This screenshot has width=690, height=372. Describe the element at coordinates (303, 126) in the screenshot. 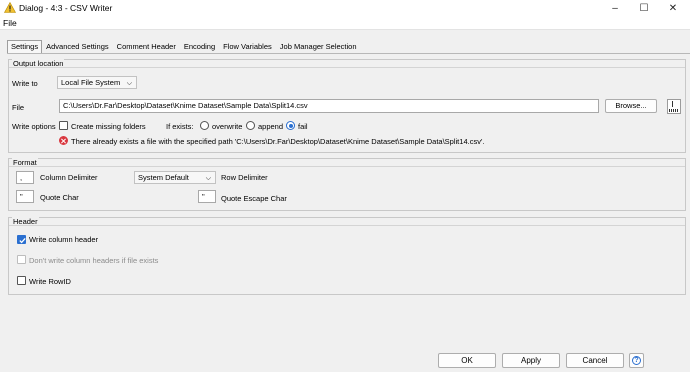

I see `fail-label: fail` at that location.